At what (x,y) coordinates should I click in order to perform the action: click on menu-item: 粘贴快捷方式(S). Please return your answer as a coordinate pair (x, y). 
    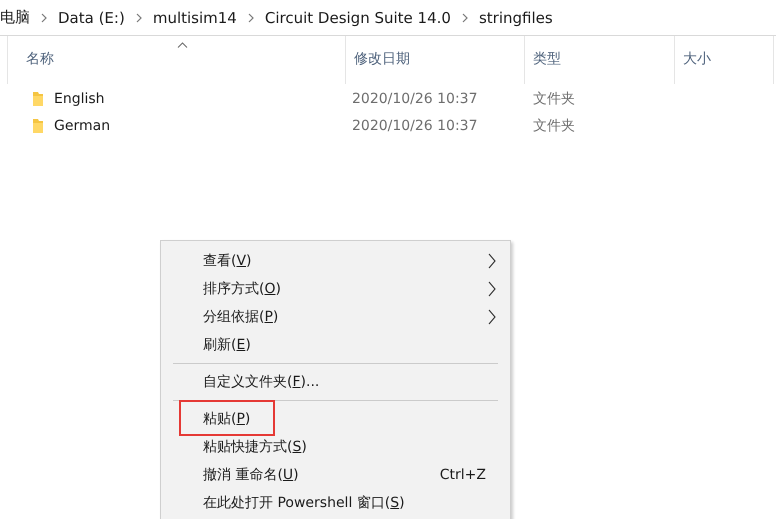
    Looking at the image, I should click on (335, 447).